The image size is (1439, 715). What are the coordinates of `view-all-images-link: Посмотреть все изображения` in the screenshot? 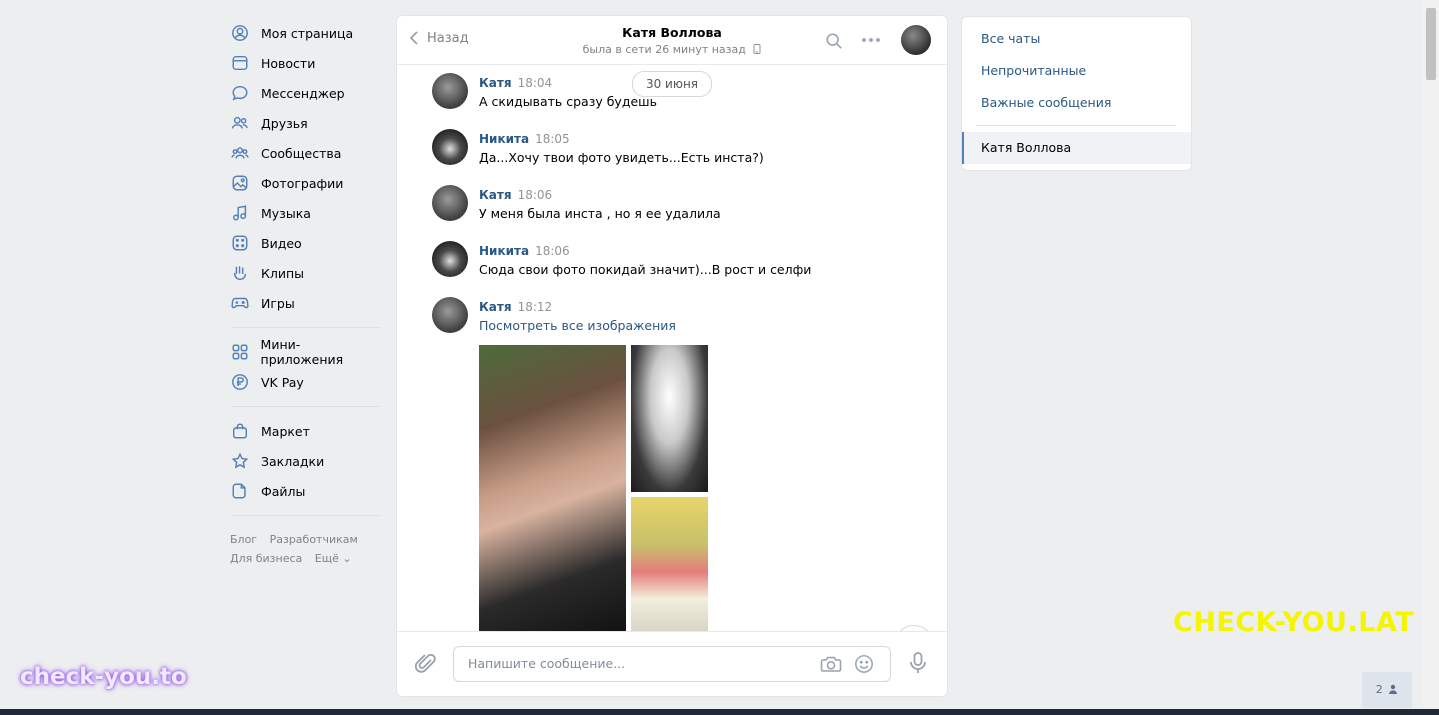 It's located at (577, 325).